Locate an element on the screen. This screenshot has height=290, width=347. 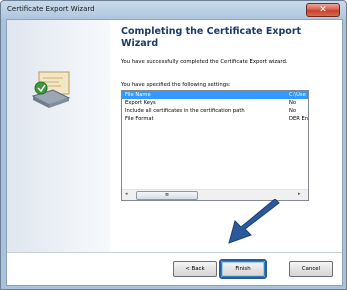
setting-name: Export Keys is located at coordinates (140, 103).